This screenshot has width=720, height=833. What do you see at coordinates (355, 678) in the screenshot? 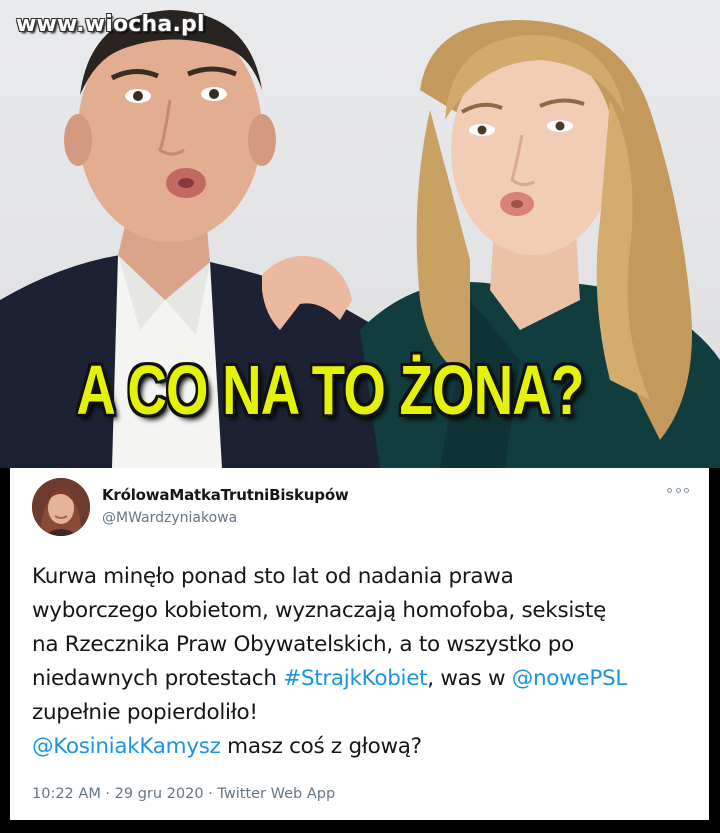
I see `hashtag-link: #StrajkKobiet` at bounding box center [355, 678].